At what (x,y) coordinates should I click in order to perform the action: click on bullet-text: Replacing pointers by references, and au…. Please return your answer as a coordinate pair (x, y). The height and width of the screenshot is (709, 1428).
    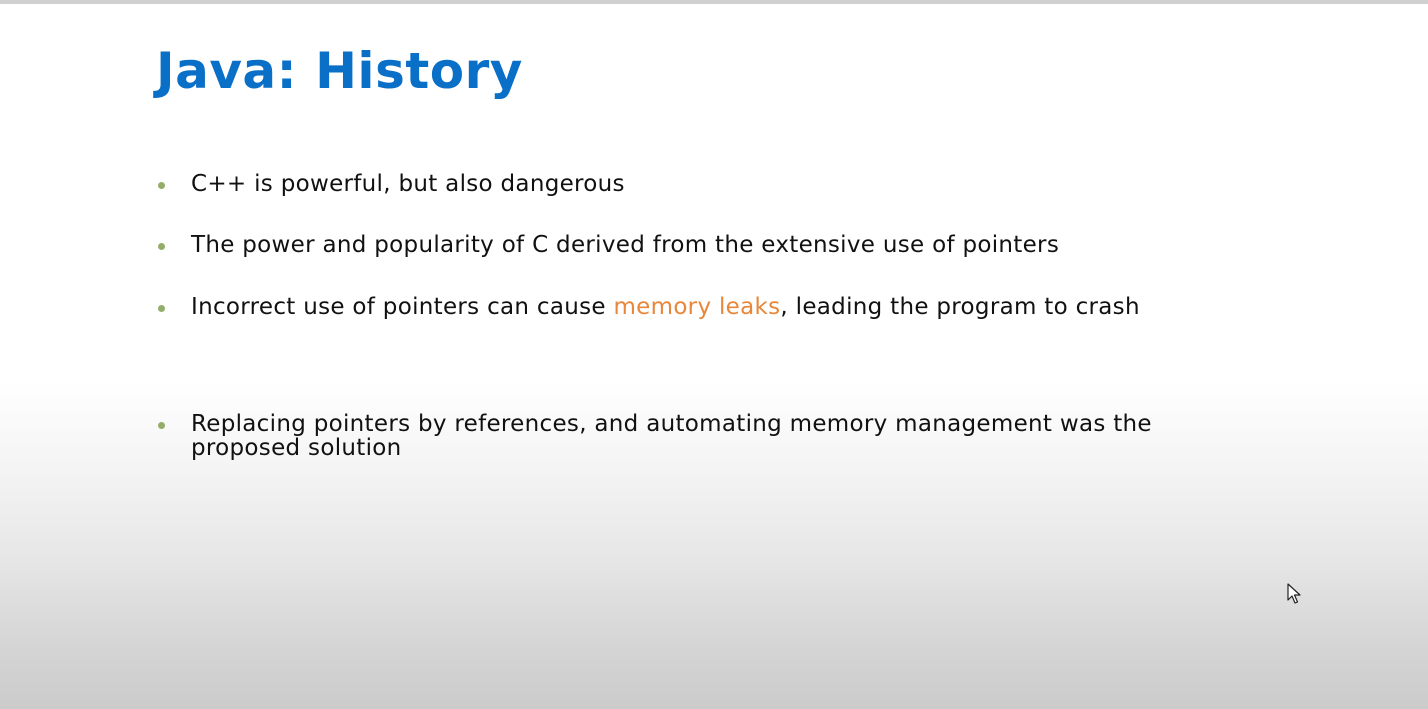
    Looking at the image, I should click on (671, 436).